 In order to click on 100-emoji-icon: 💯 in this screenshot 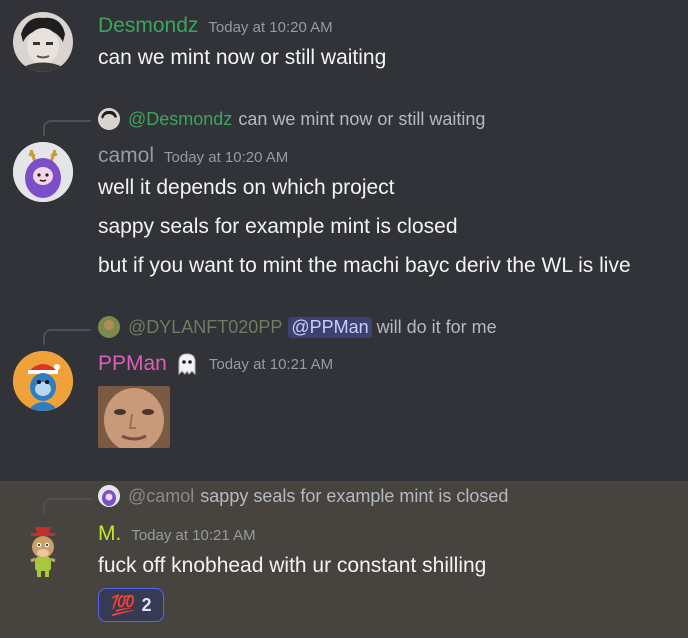, I will do `click(123, 605)`.